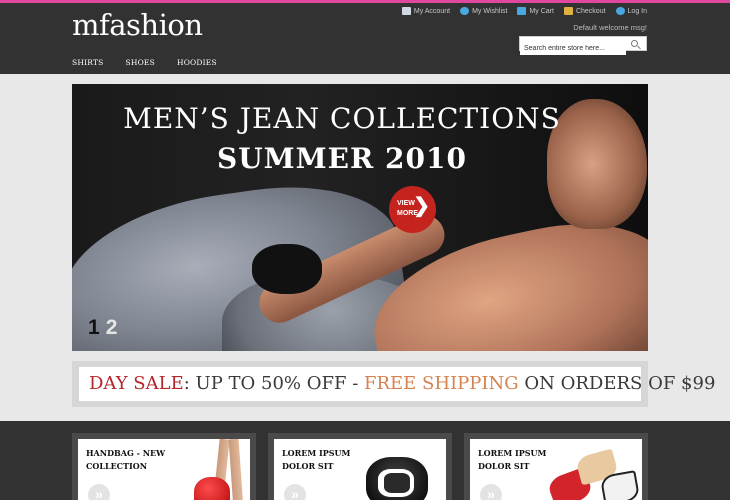 This screenshot has height=500, width=730. Describe the element at coordinates (421, 206) in the screenshot. I see `chevron-right-icon: ❯` at that location.